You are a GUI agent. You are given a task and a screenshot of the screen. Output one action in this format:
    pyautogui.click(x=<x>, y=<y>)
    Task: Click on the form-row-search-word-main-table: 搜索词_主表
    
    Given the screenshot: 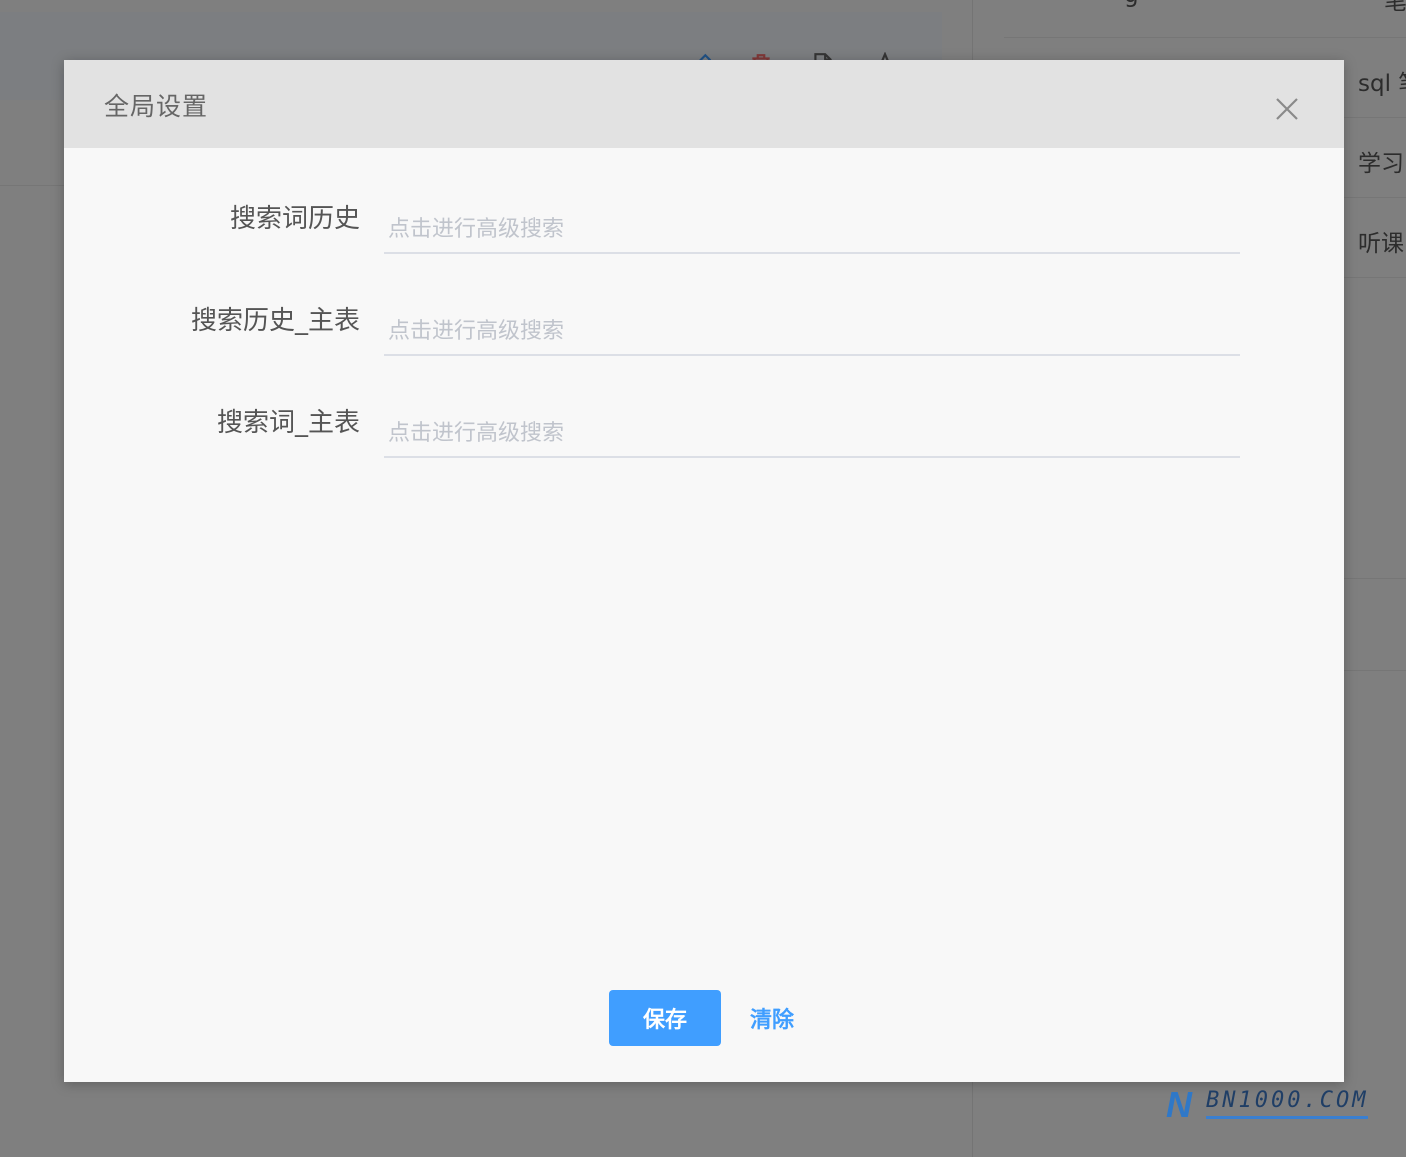 What is the action you would take?
    pyautogui.click(x=704, y=442)
    